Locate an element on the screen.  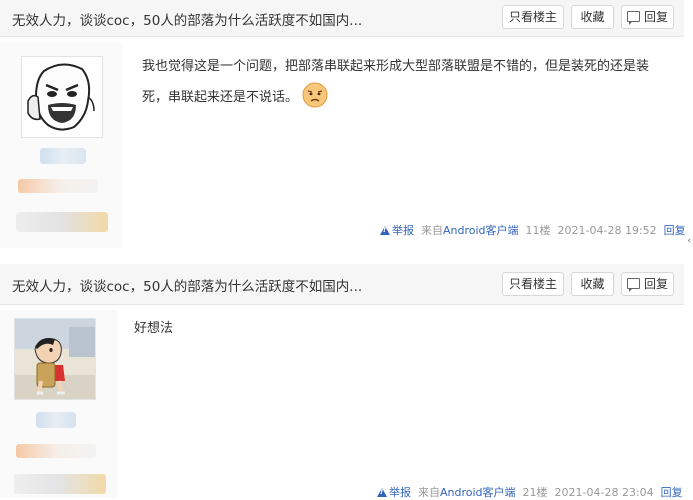
android-client-link: Android客户端 is located at coordinates (481, 230).